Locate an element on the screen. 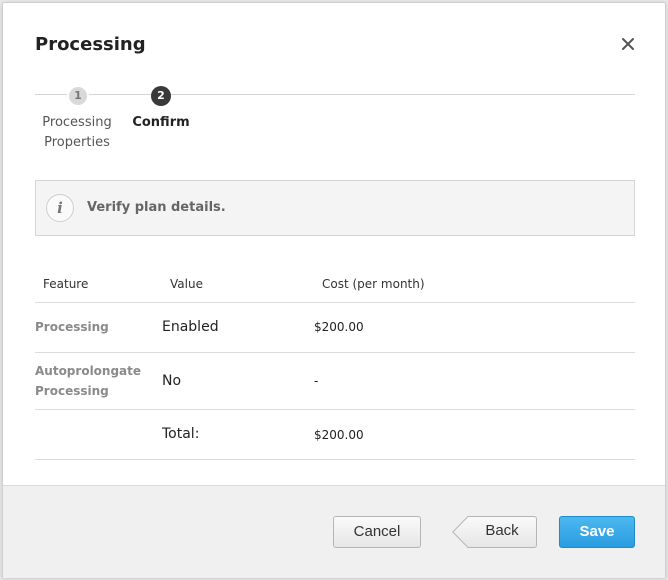 This screenshot has height=580, width=668. table-row-total: Total: $200.00 is located at coordinates (335, 434).